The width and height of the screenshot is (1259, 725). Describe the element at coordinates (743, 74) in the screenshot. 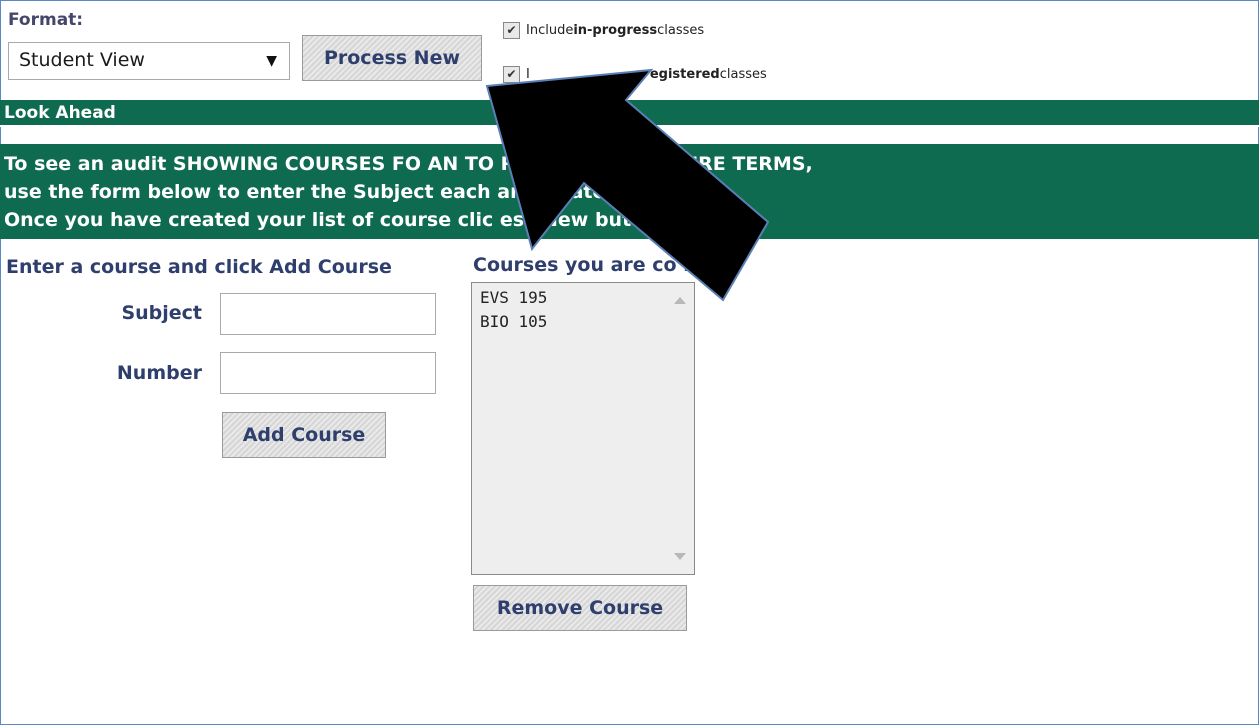

I see `include-registered-suffix: classes` at that location.